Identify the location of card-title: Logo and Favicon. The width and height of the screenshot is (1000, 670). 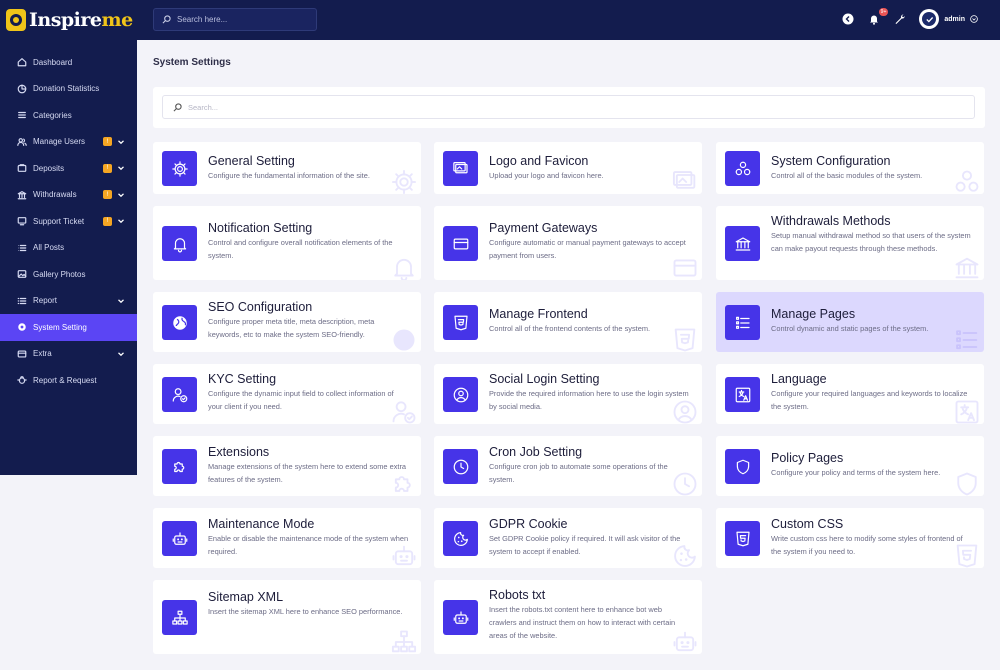
(539, 161).